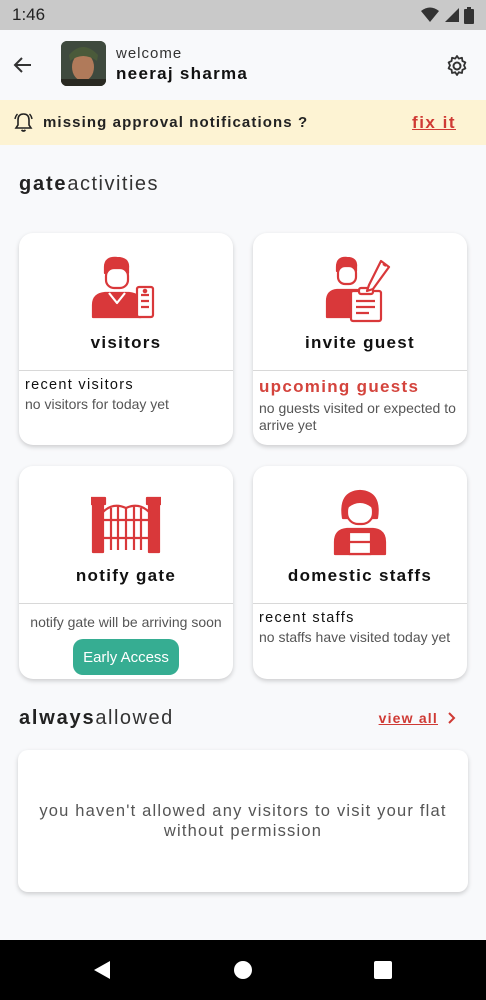 This screenshot has width=486, height=1000. I want to click on bell-icon, so click(23, 122).